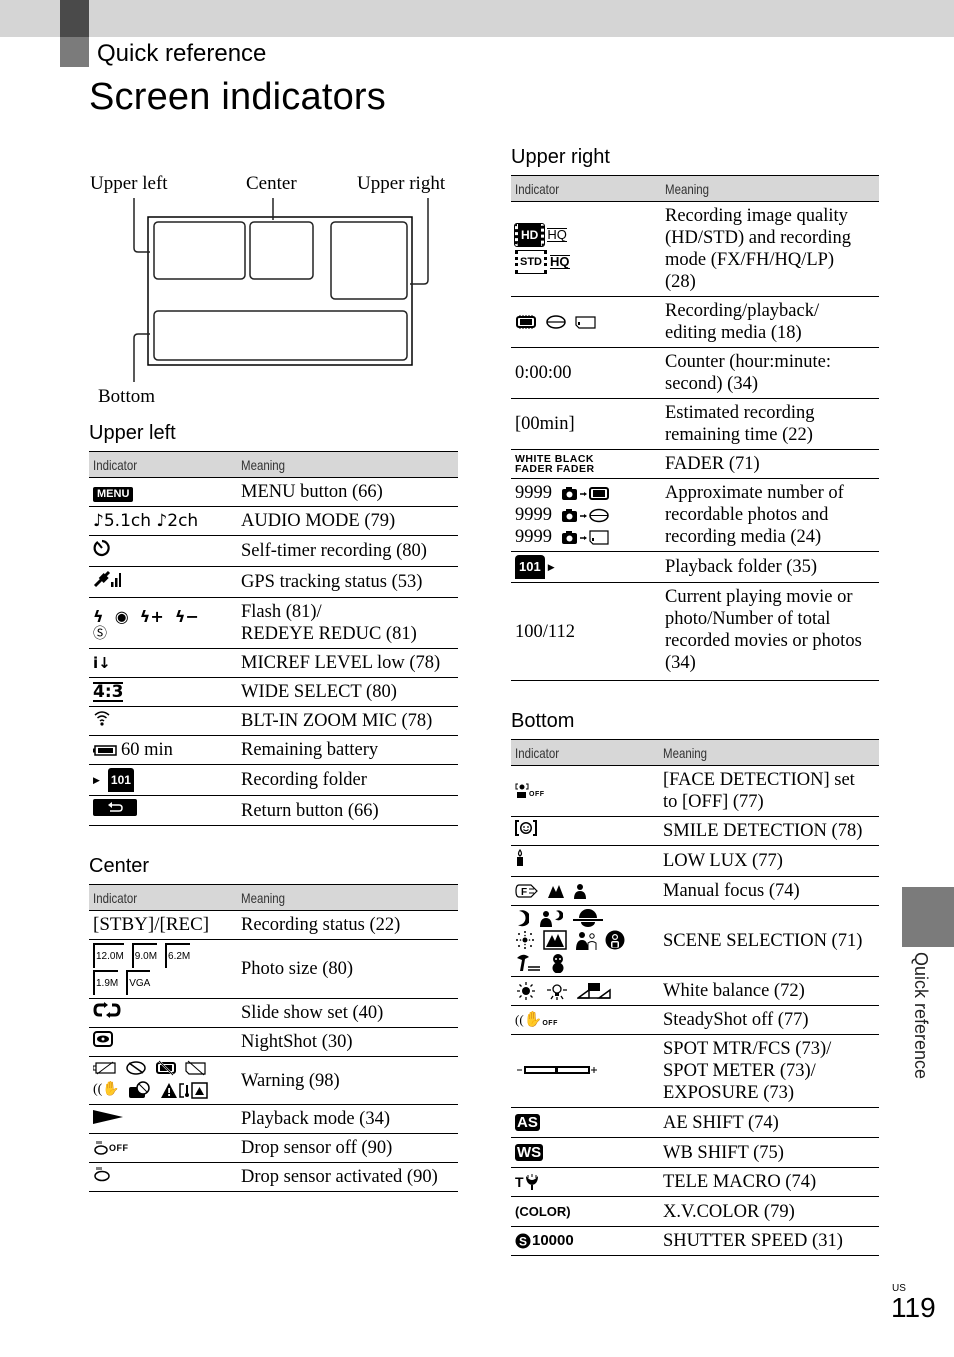 The width and height of the screenshot is (954, 1357). What do you see at coordinates (556, 322) in the screenshot?
I see `hdd-icon` at bounding box center [556, 322].